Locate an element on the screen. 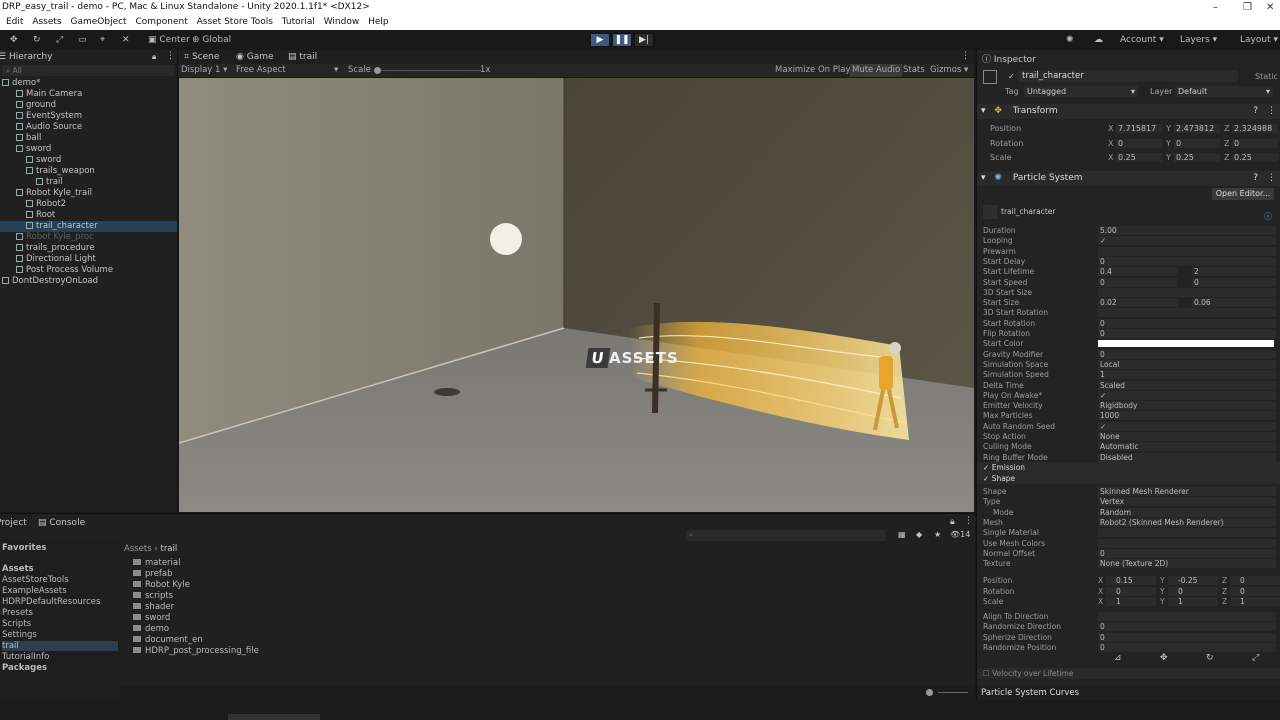  minimize-icon: – is located at coordinates (1215, 7).